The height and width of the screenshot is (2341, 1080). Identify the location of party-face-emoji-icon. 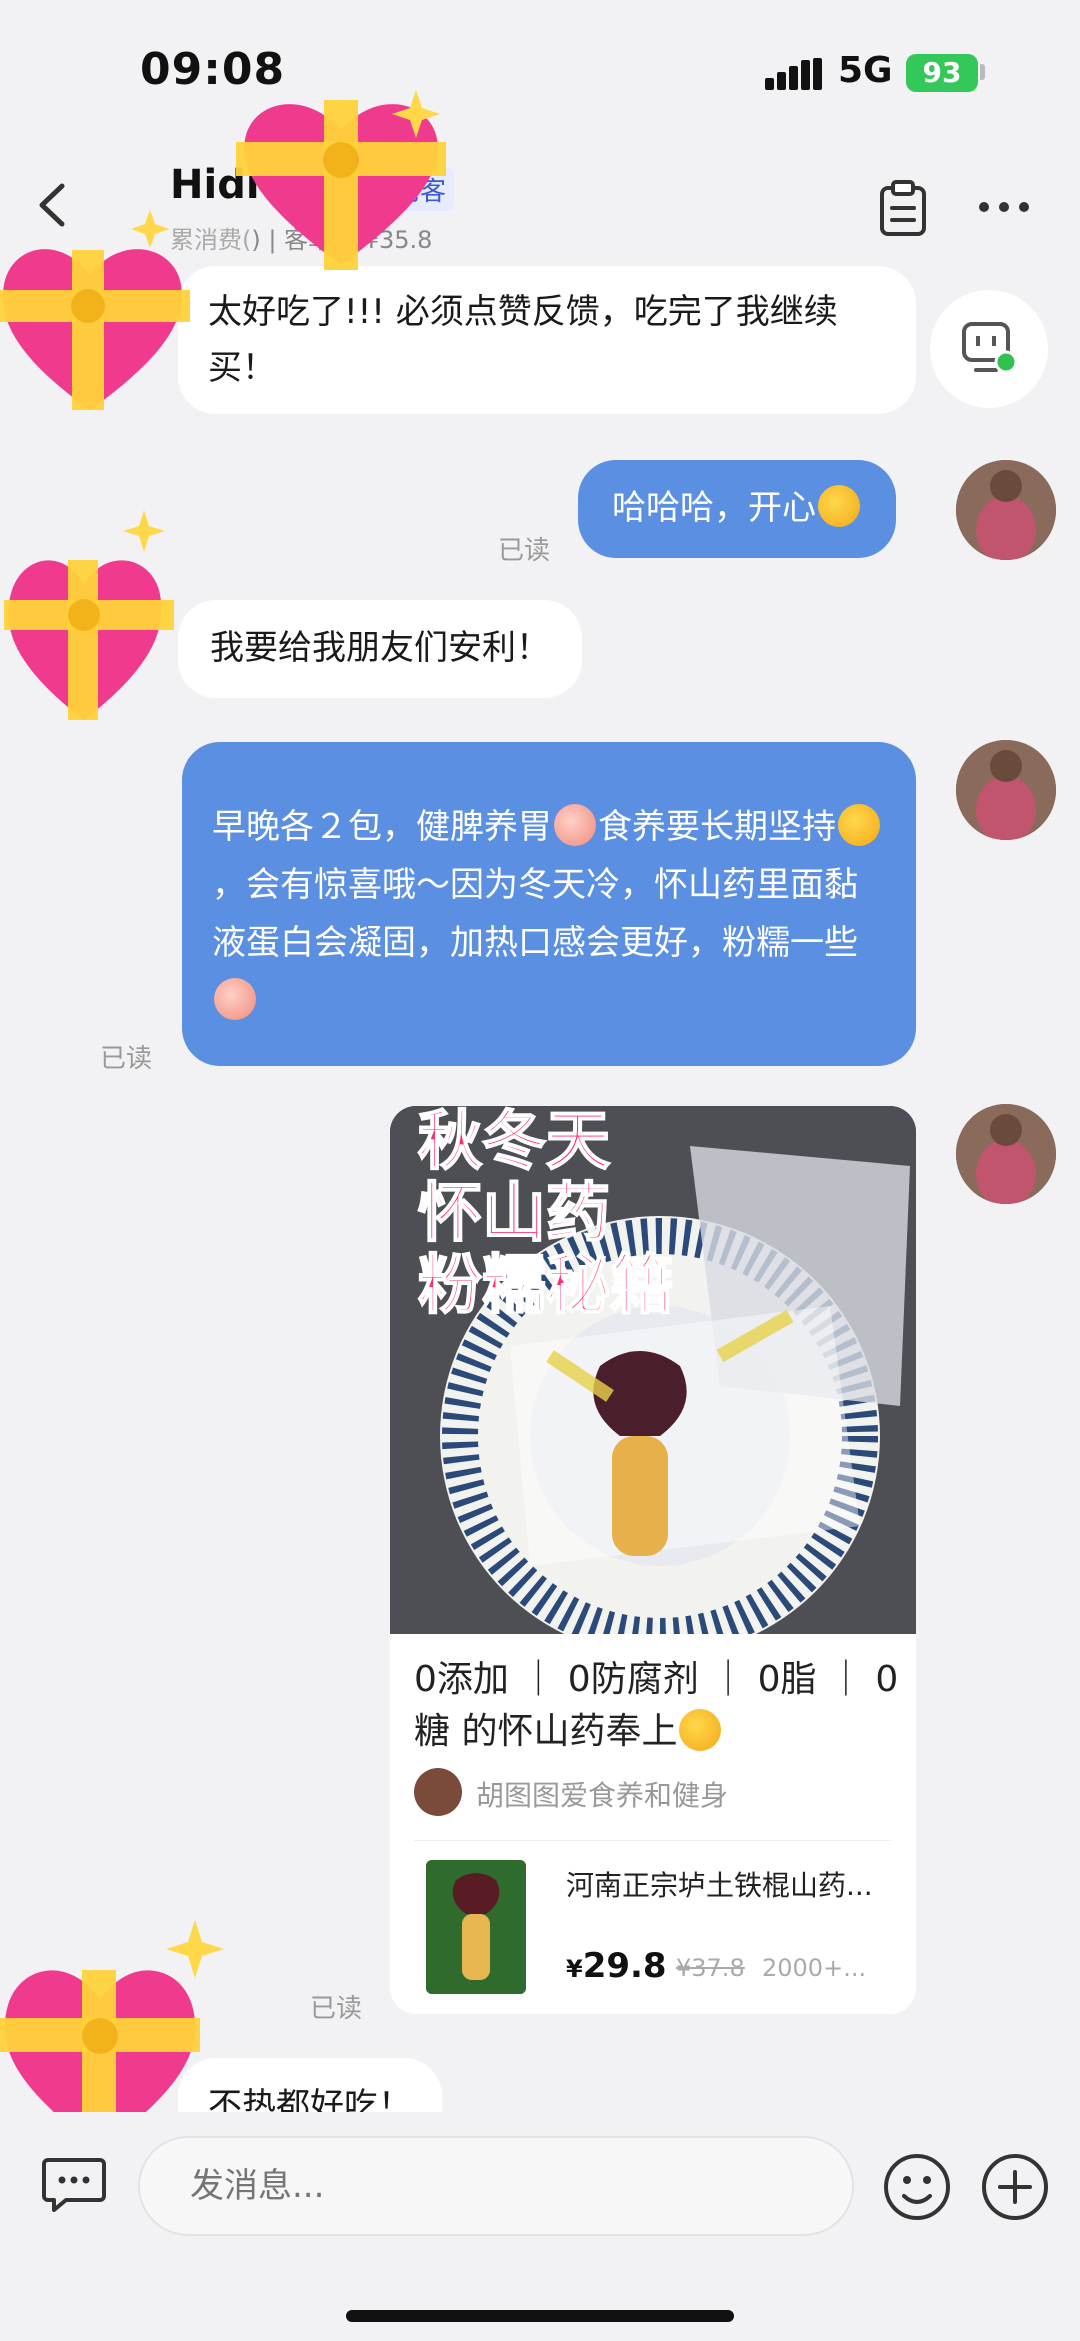
(839, 506).